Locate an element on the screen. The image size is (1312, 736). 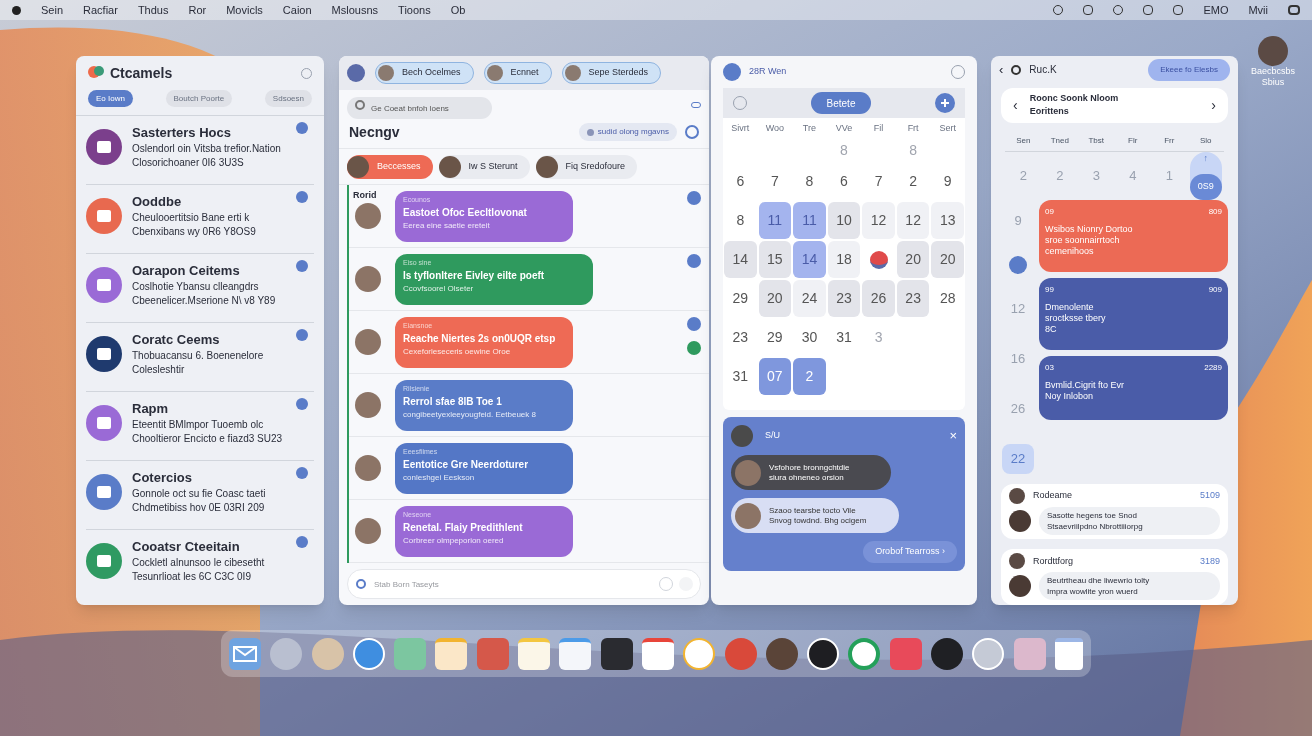
calendar-day: 13 is located at coordinates (947, 220).